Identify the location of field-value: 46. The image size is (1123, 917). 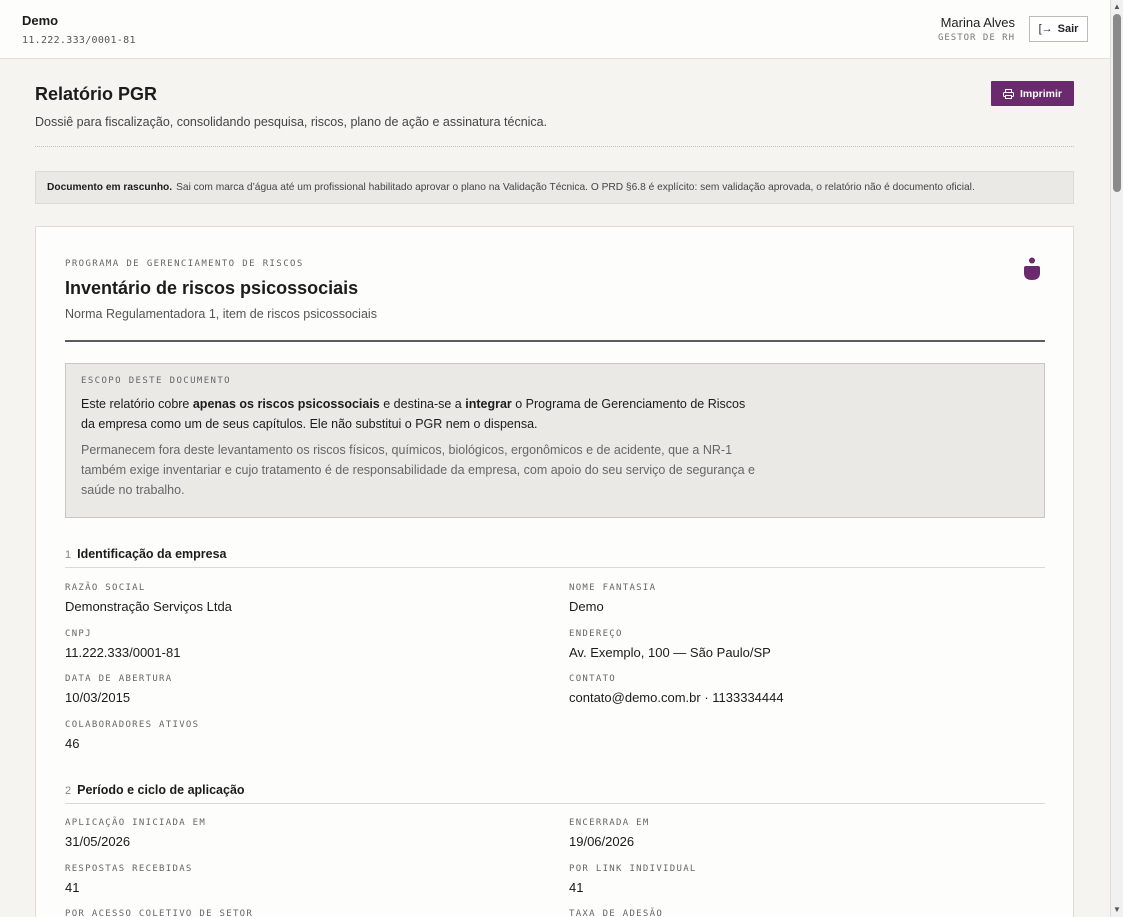
(72, 743).